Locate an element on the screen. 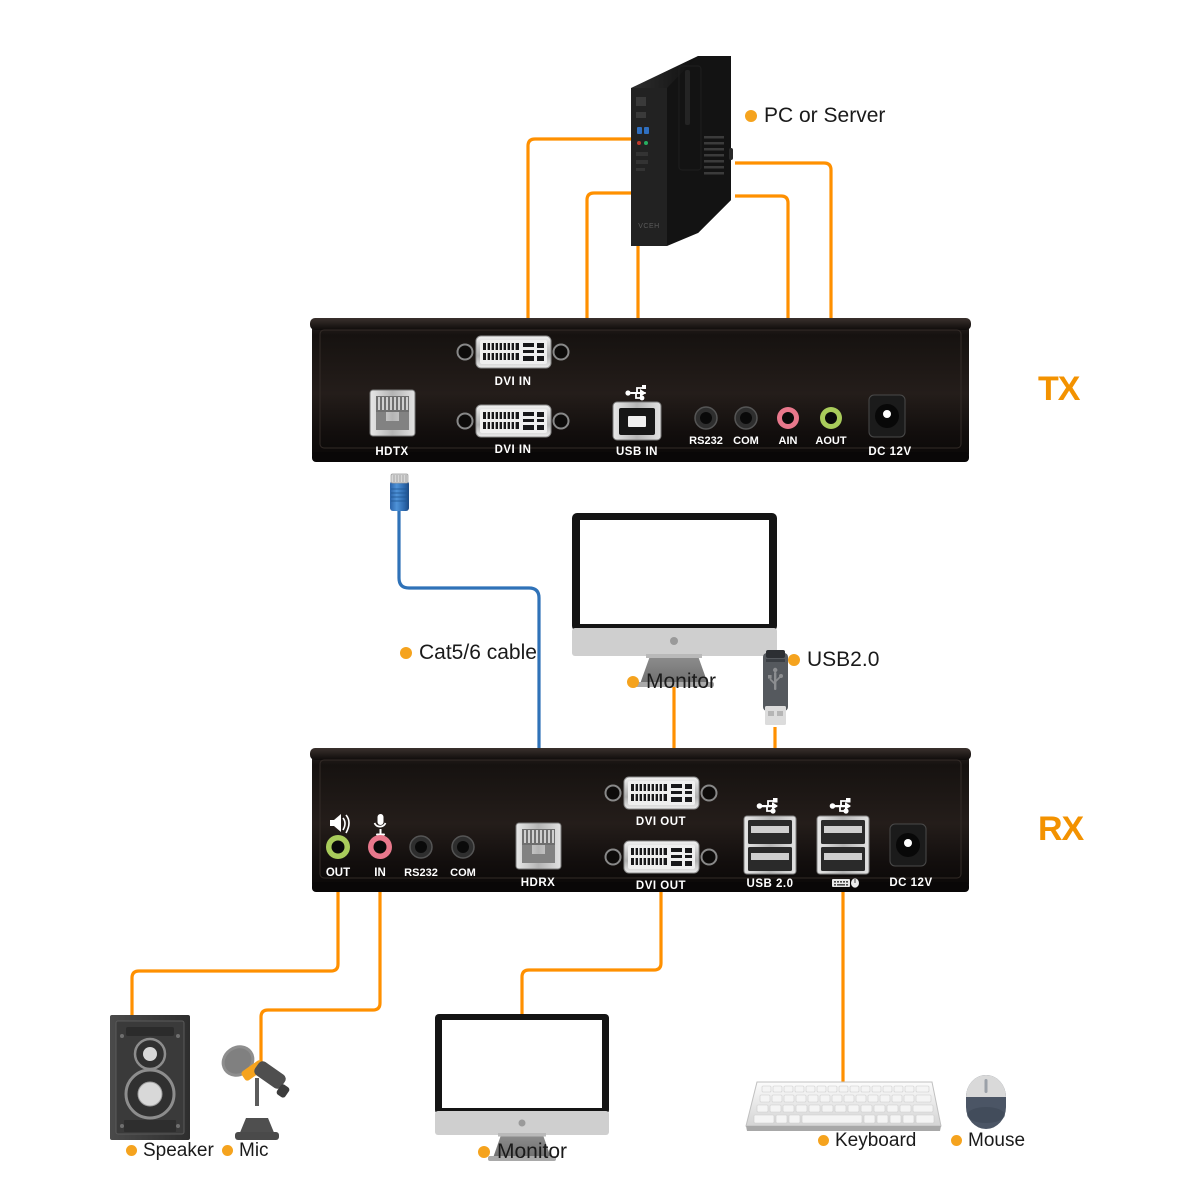 The image size is (1200, 1200). callout-label: USB2.0 is located at coordinates (843, 659).